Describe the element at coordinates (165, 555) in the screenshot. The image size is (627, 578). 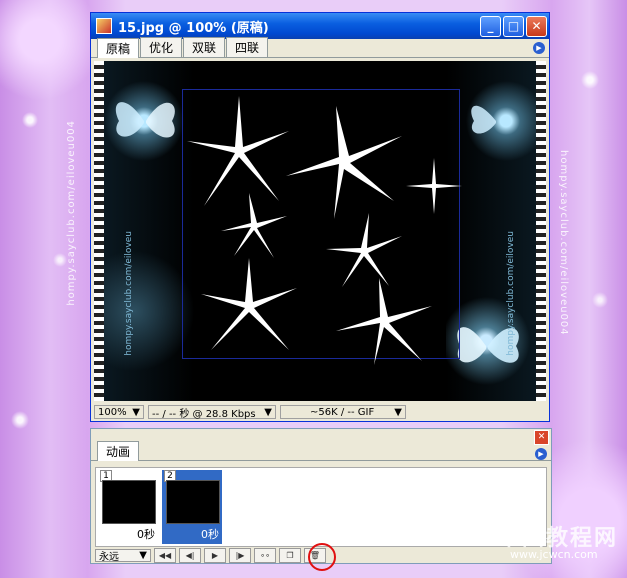
I see `first-frame-icon: ◀◀` at that location.